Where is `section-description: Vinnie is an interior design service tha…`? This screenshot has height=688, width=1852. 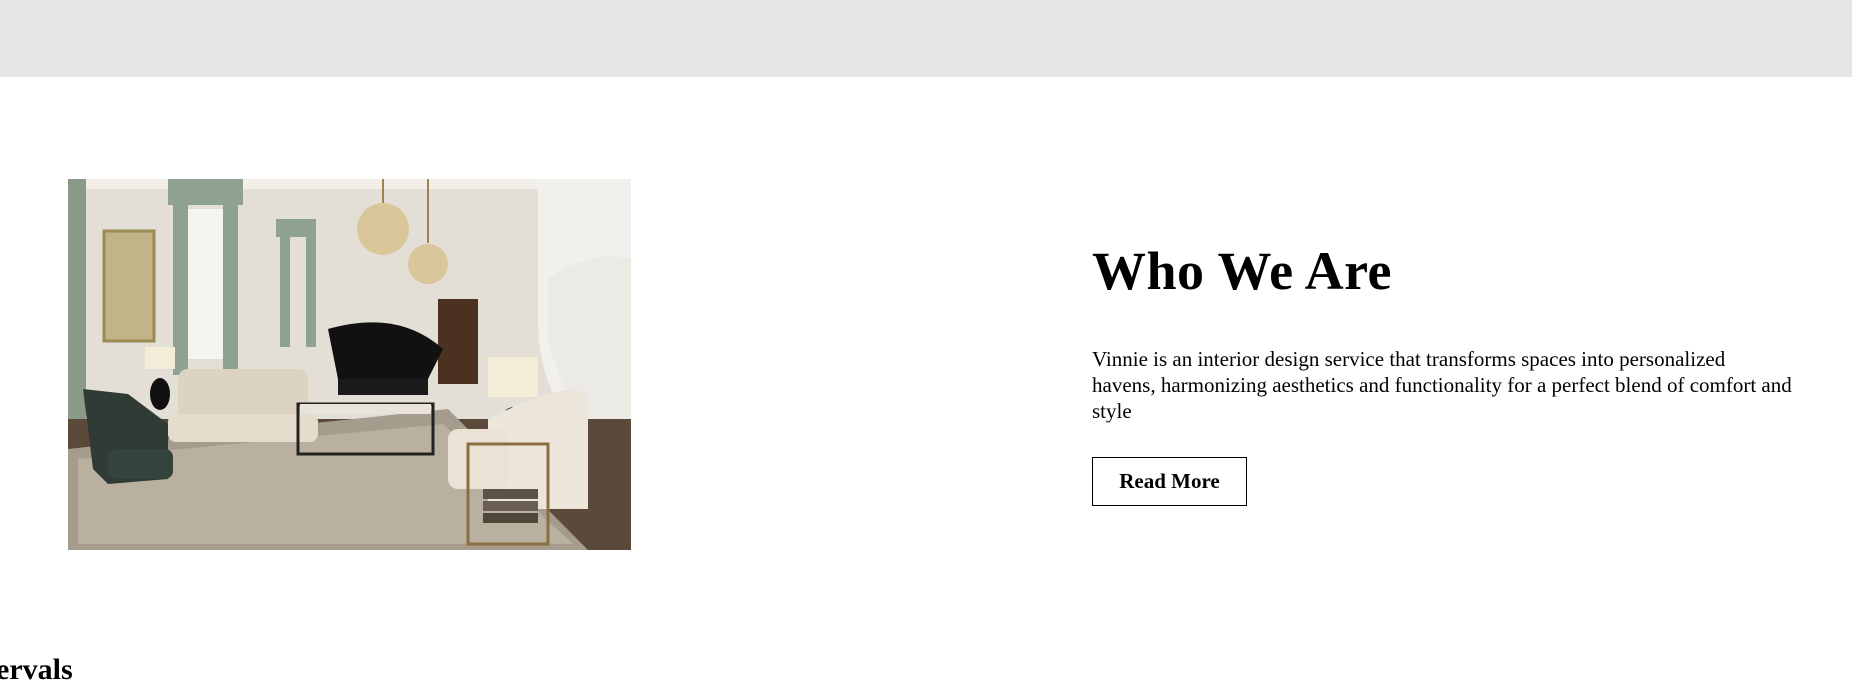 section-description: Vinnie is an interior design service tha… is located at coordinates (1442, 385).